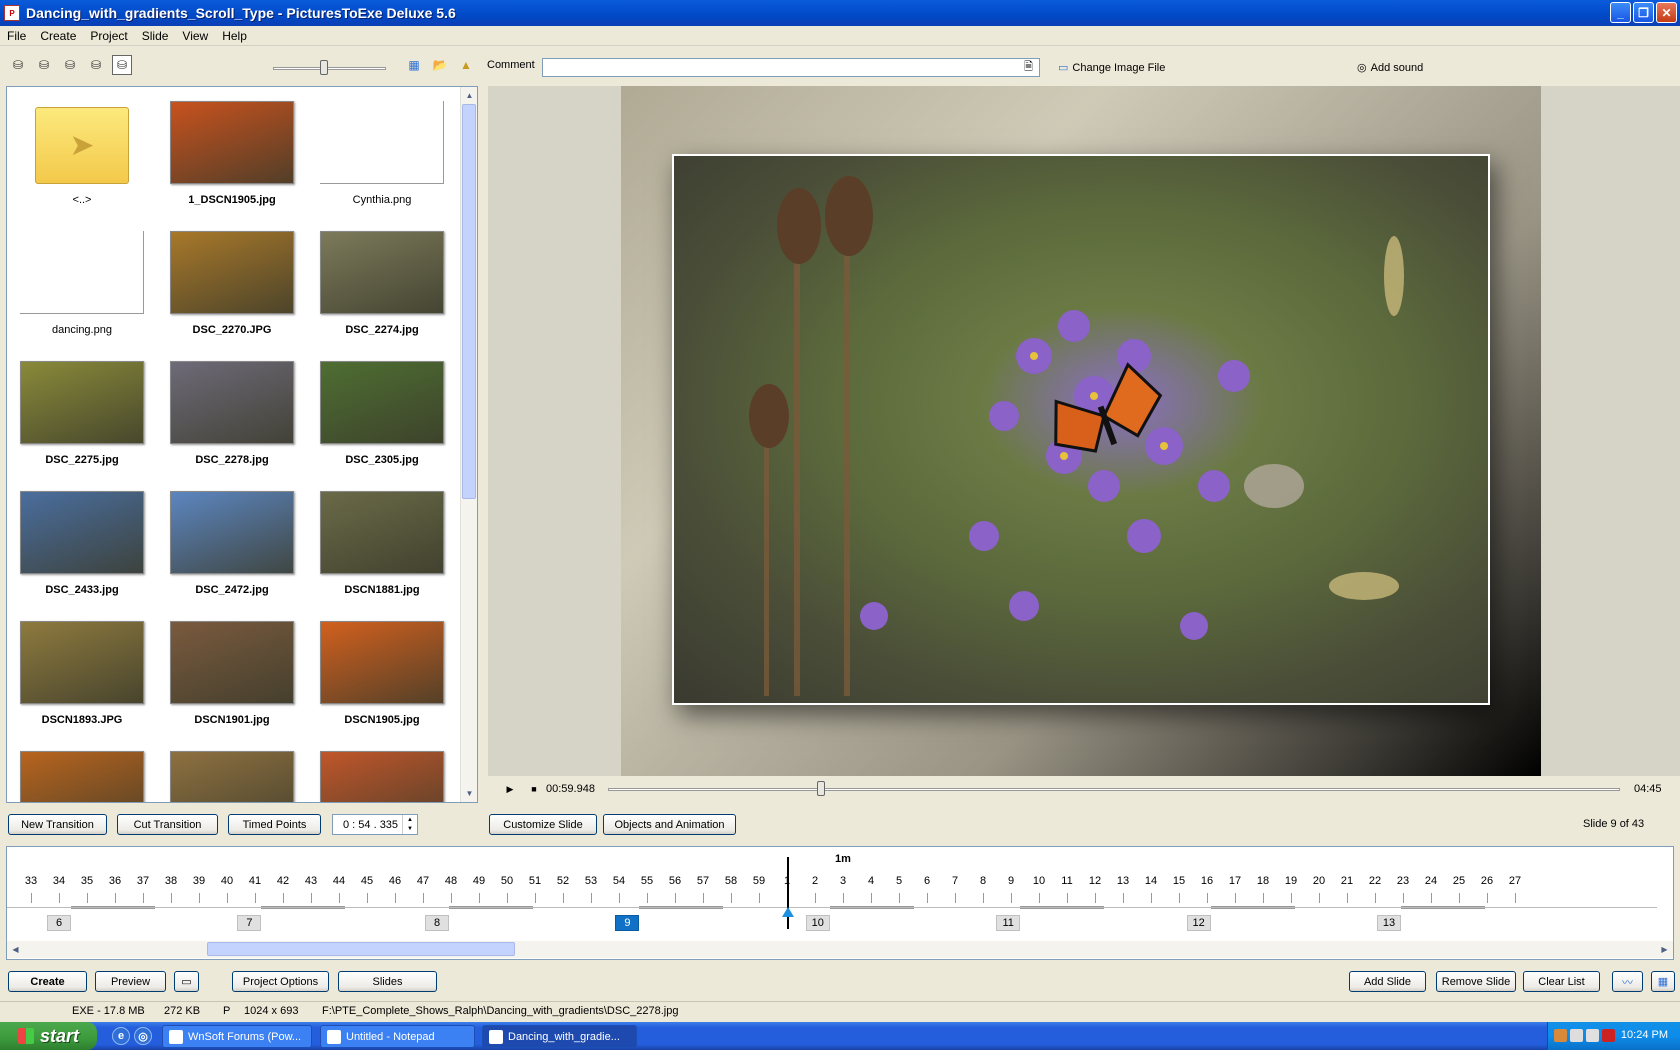  Describe the element at coordinates (195, 36) in the screenshot. I see `menu-view: View` at that location.